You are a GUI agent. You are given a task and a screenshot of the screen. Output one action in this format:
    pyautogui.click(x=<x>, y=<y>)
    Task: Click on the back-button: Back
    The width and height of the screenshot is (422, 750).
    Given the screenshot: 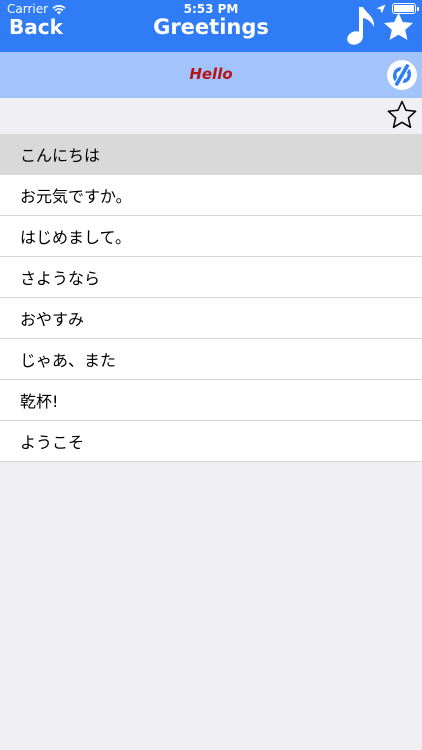 What is the action you would take?
    pyautogui.click(x=36, y=27)
    